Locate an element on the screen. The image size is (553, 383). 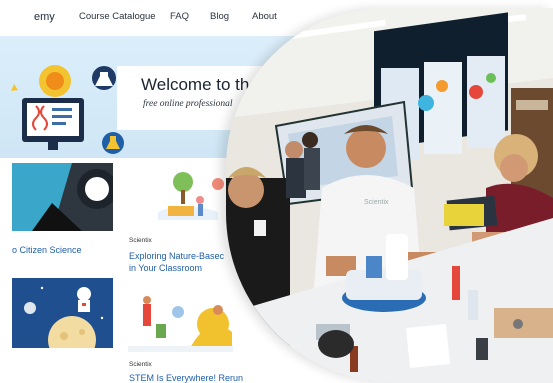
course-thumbnail-nature-based is located at coordinates (180, 194).